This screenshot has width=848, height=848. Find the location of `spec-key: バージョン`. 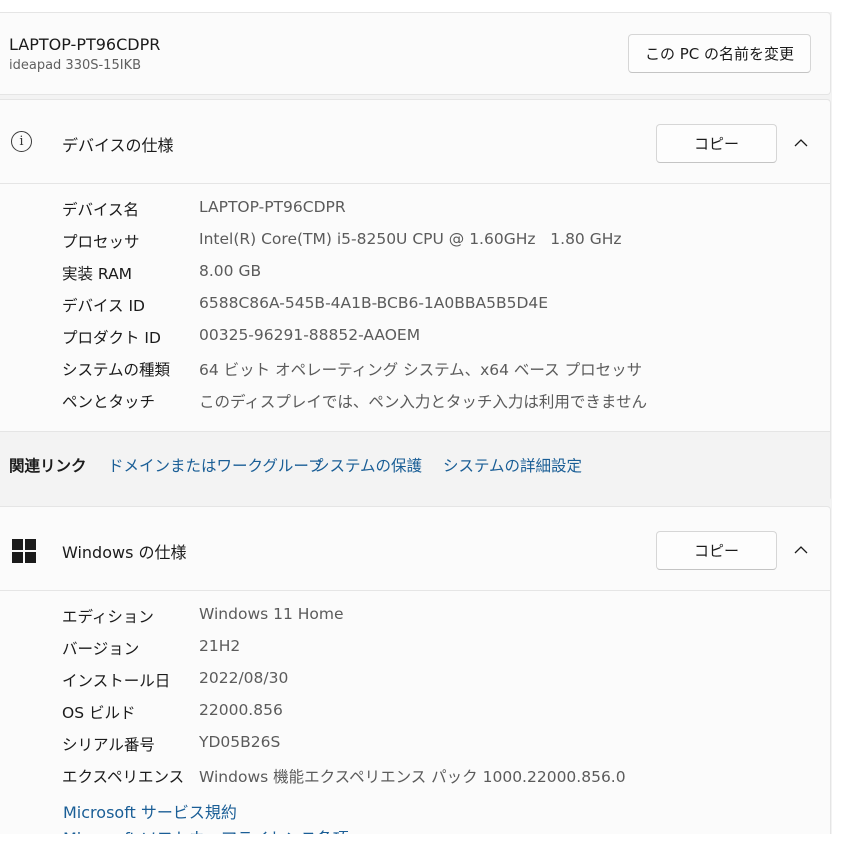

spec-key: バージョン is located at coordinates (101, 649).